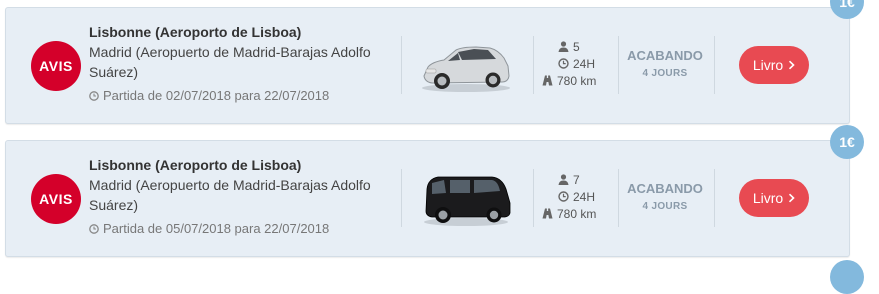 The height and width of the screenshot is (294, 879). Describe the element at coordinates (216, 95) in the screenshot. I see `dates-text: Partida de 02/07/2018 para 22/07/2018` at that location.